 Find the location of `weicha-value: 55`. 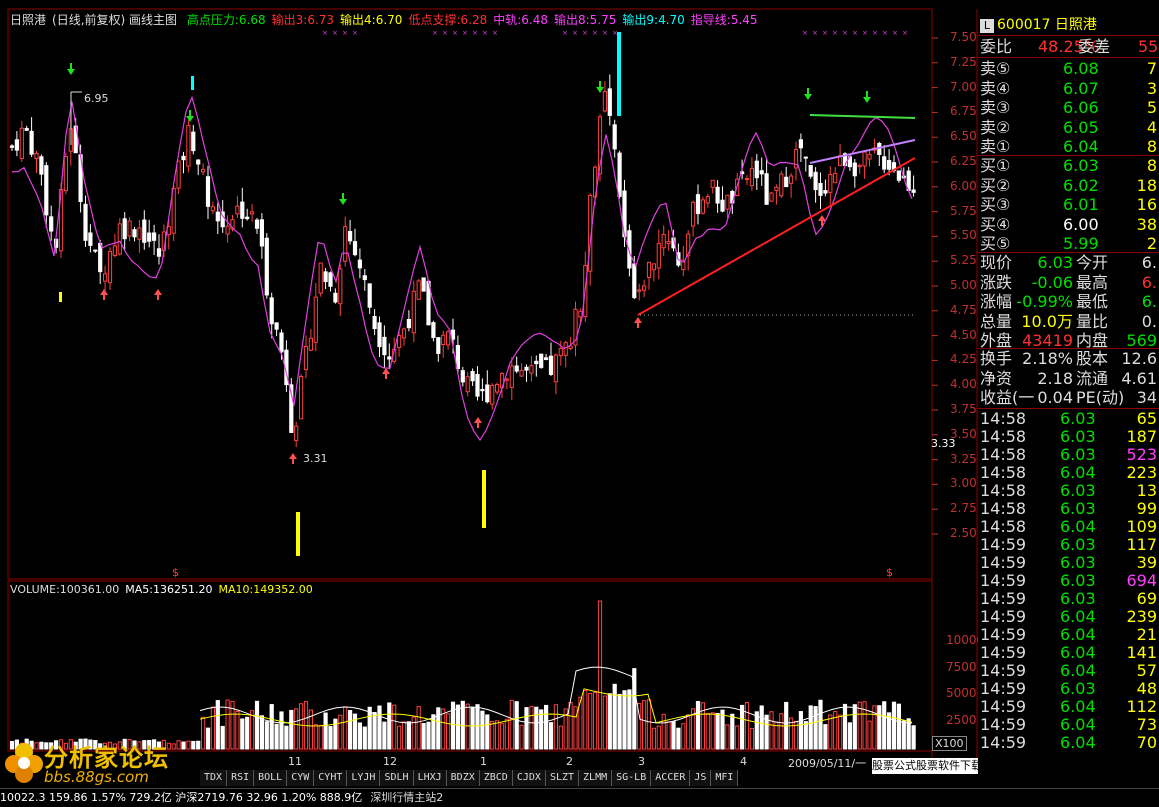

weicha-value: 55 is located at coordinates (1148, 46).